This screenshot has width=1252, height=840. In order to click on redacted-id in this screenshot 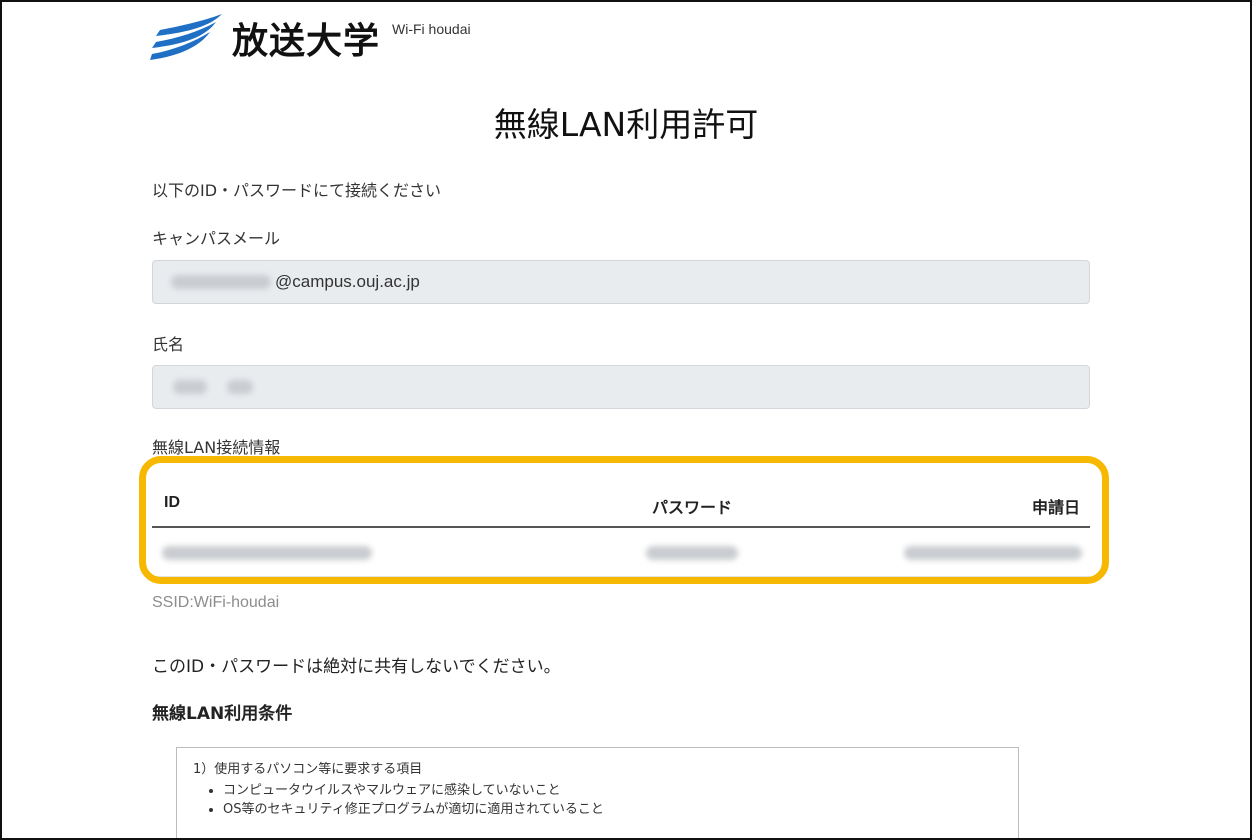, I will do `click(267, 553)`.